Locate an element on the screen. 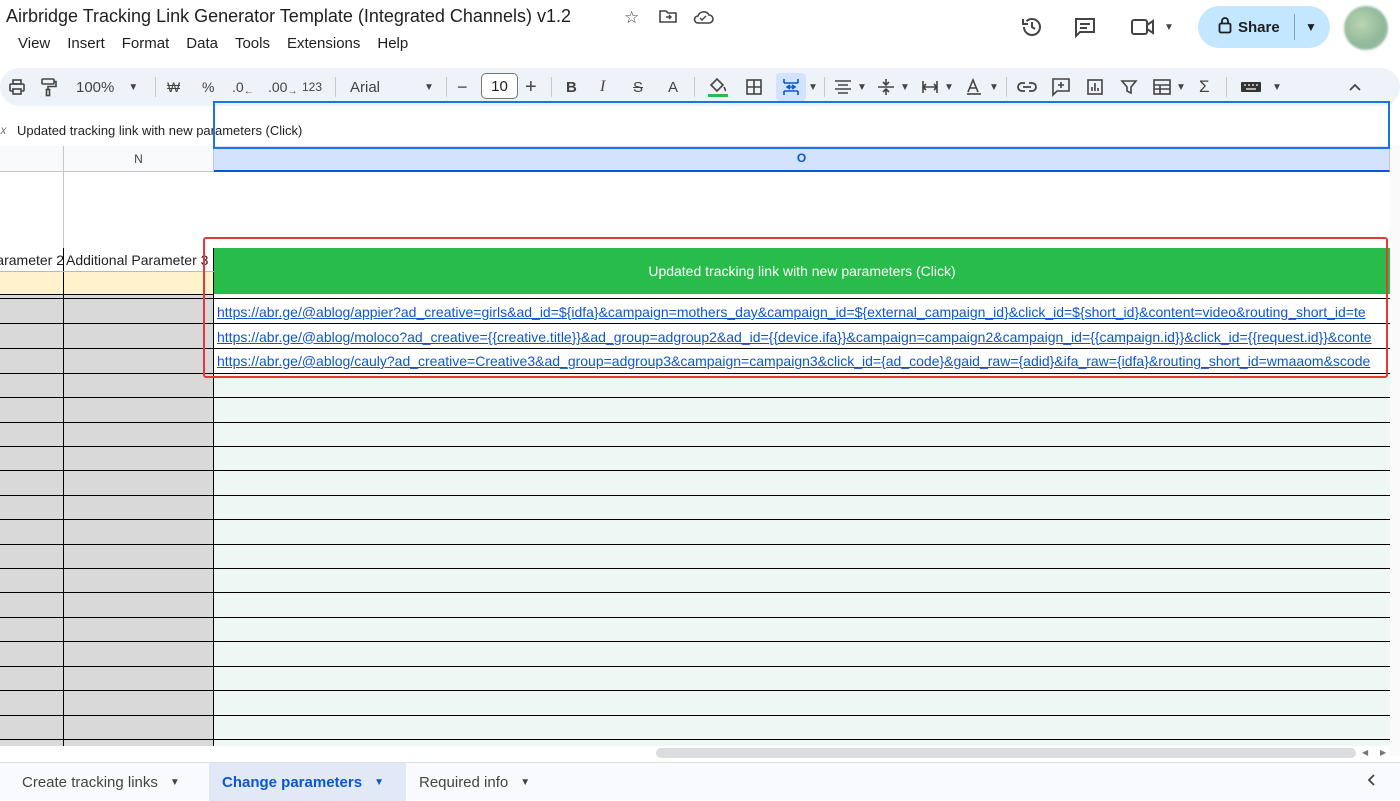 The height and width of the screenshot is (801, 1400). font-value: Arial is located at coordinates (365, 87).